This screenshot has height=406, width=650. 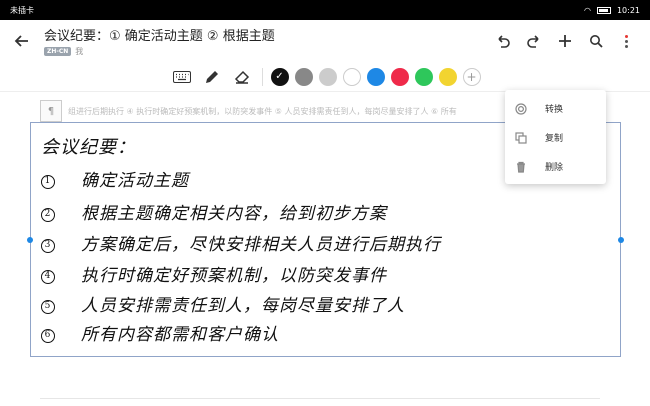 I want to click on menu-item-label: 删除, so click(x=554, y=168).